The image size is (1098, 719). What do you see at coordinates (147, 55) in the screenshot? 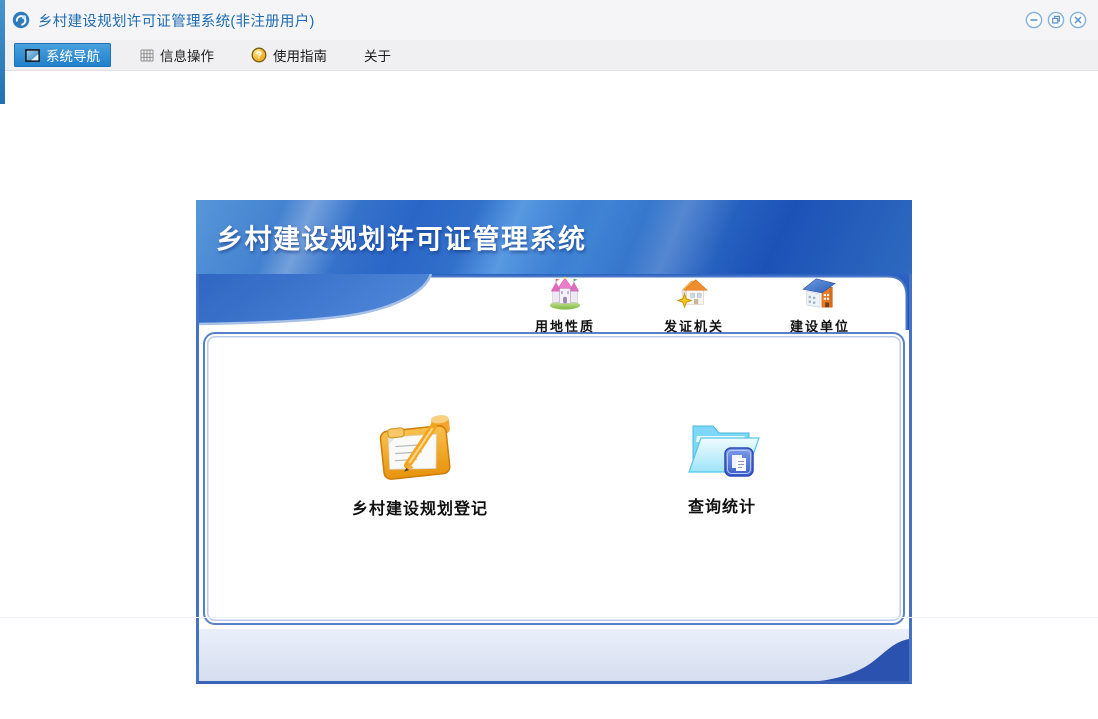
I see `grid-icon` at bounding box center [147, 55].